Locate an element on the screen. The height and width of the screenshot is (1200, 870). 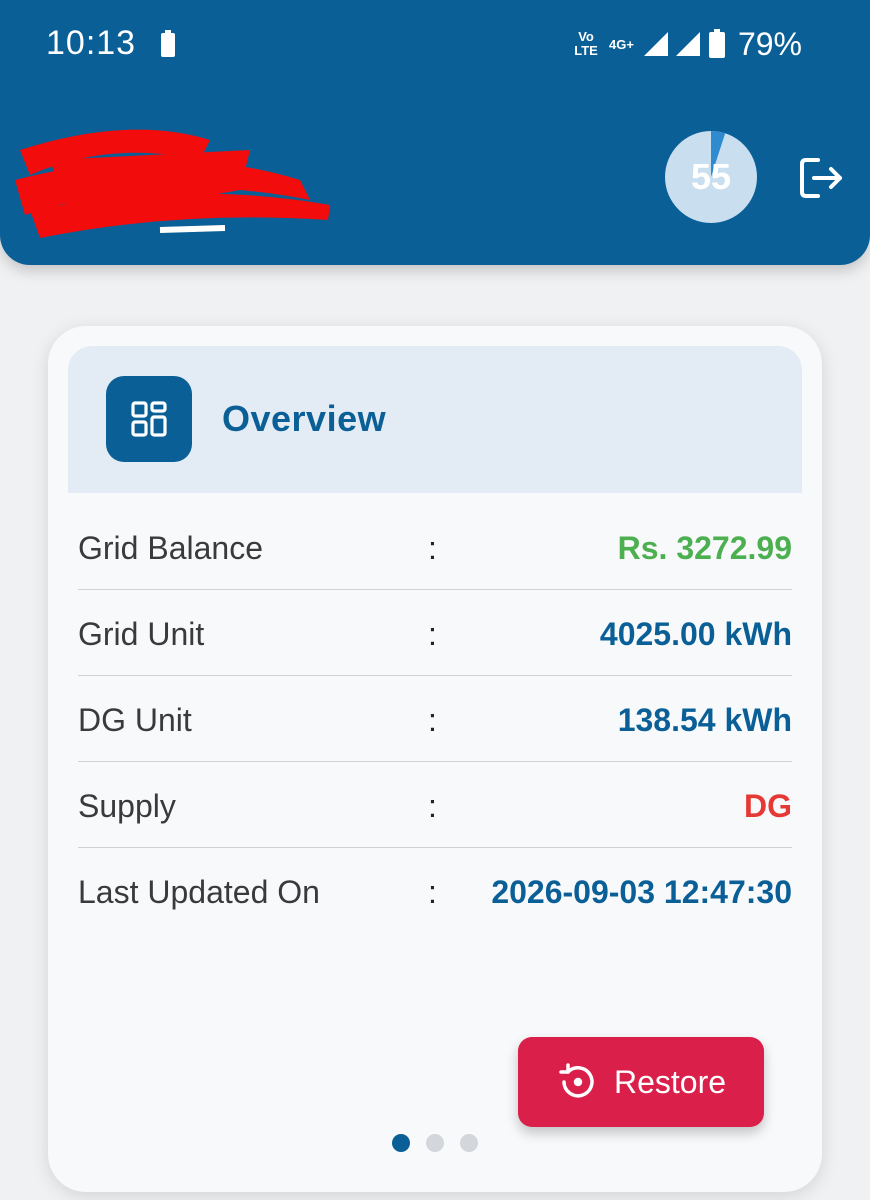
row-value: Rs. 3272.99 is located at coordinates (704, 548).